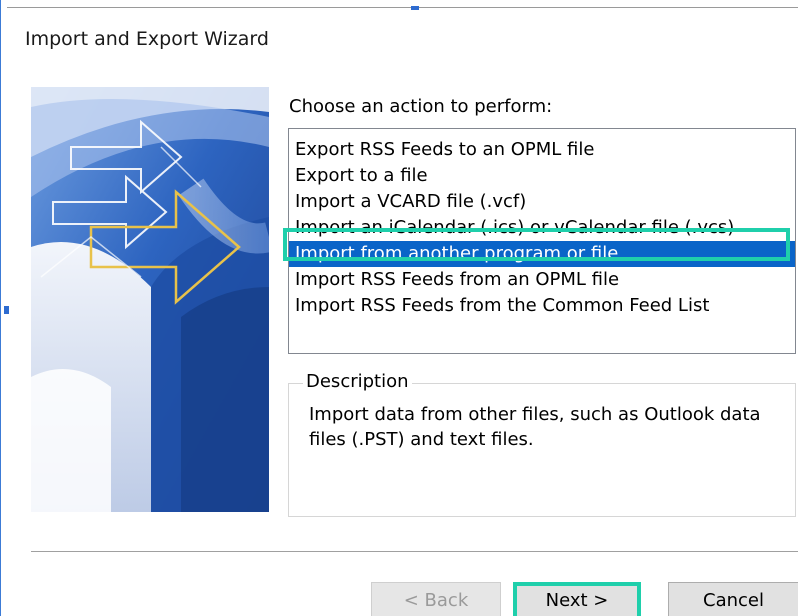 The image size is (798, 616). Describe the element at coordinates (542, 254) in the screenshot. I see `list-item-import-from-program: Import from another program or file` at that location.